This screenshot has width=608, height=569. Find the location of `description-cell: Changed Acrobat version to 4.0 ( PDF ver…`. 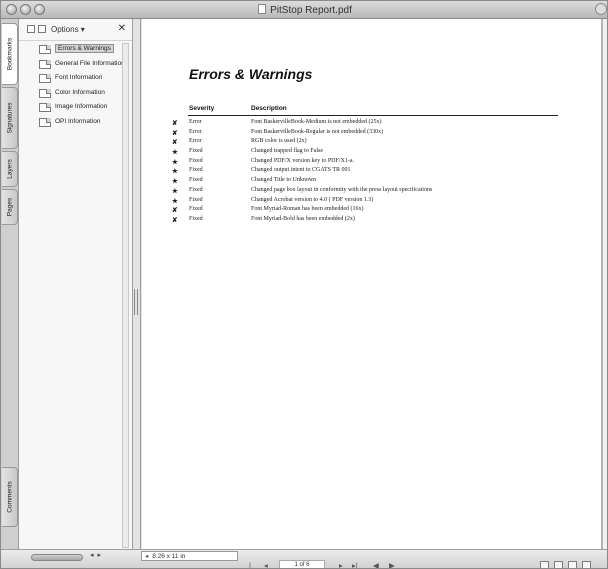

description-cell: Changed Acrobat version to 4.0 ( PDF ver… is located at coordinates (312, 199).